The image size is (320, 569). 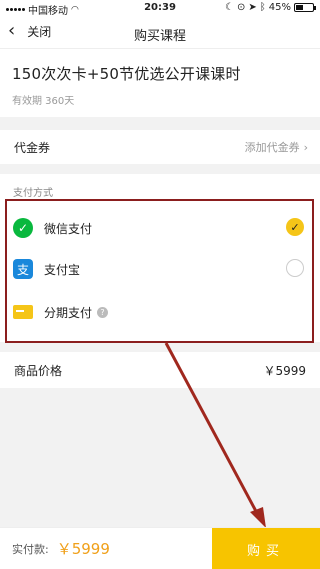 I want to click on price-value: ￥5999, so click(x=284, y=370).